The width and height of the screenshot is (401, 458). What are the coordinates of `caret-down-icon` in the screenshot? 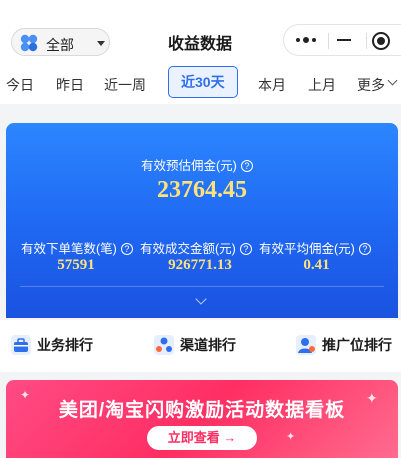 It's located at (101, 43).